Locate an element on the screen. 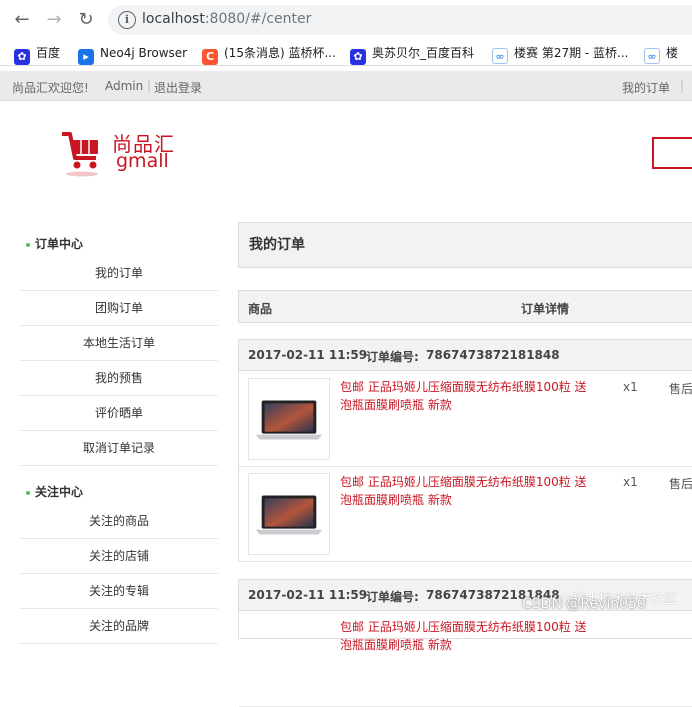  sidebar-group-title: 订单中心 is located at coordinates (54, 243).